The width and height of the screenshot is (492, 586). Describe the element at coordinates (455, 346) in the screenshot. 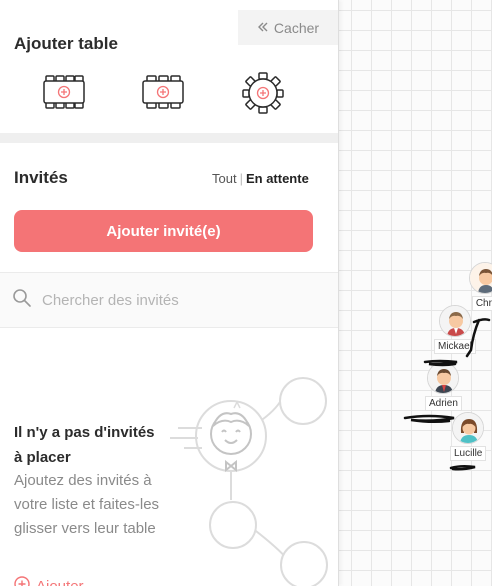

I see `guest-name: Mickael` at that location.